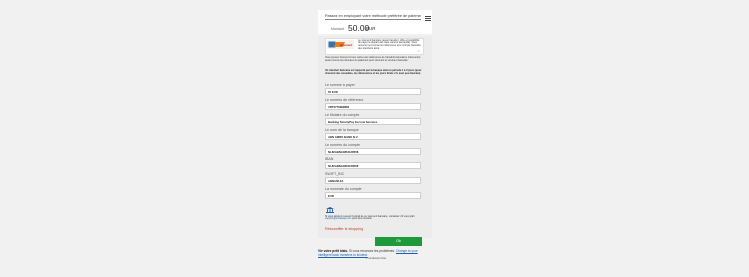 Image resolution: width=749 pixels, height=277 pixels. I want to click on field-account-number: NL82ABNA0861128558, so click(373, 151).